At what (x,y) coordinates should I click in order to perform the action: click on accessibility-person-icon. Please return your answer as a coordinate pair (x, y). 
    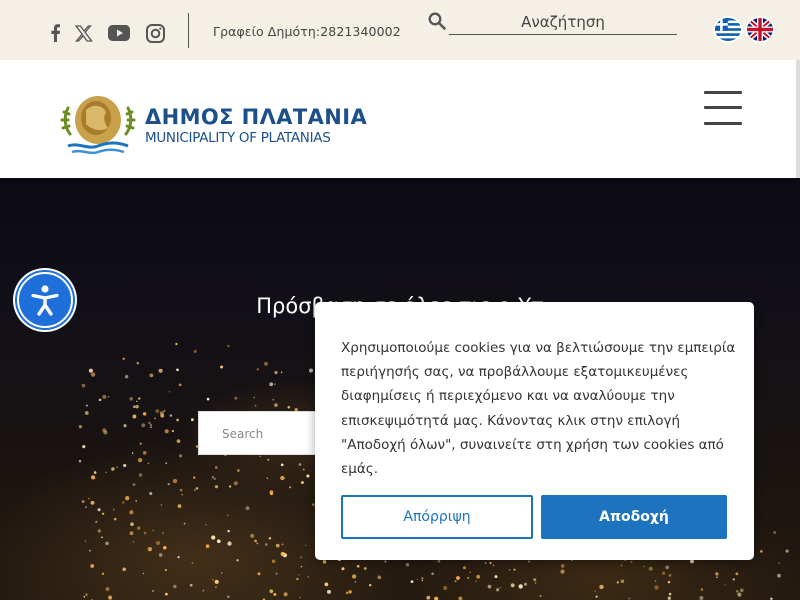
    Looking at the image, I should click on (45, 300).